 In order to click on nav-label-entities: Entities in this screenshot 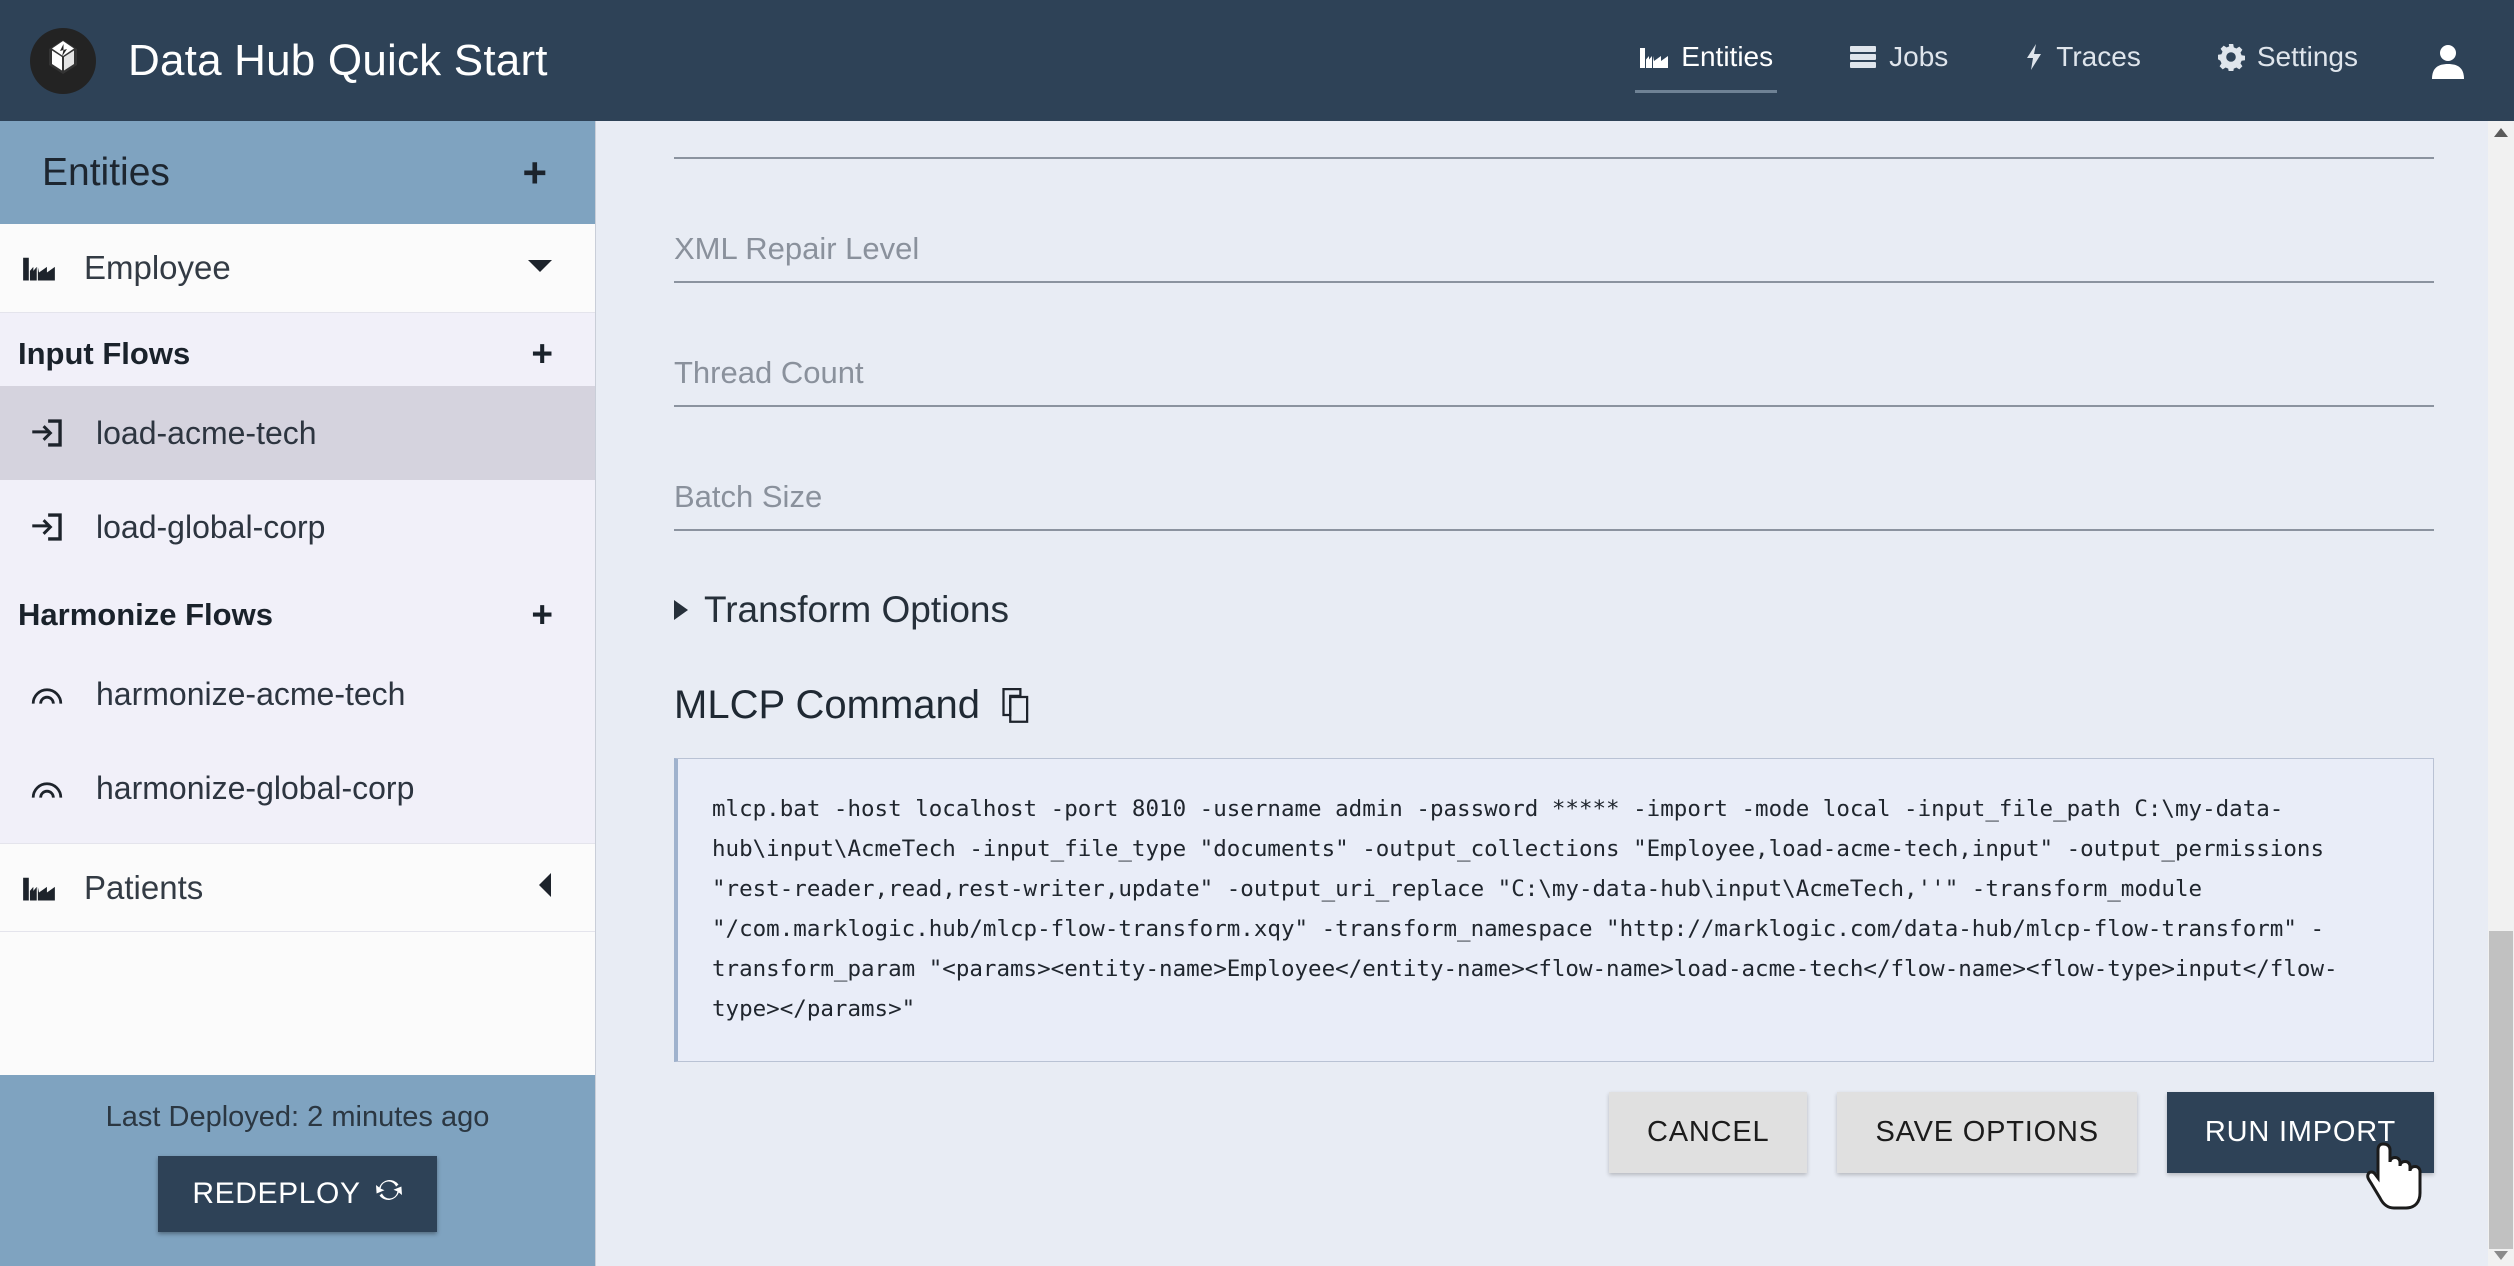, I will do `click(1727, 56)`.